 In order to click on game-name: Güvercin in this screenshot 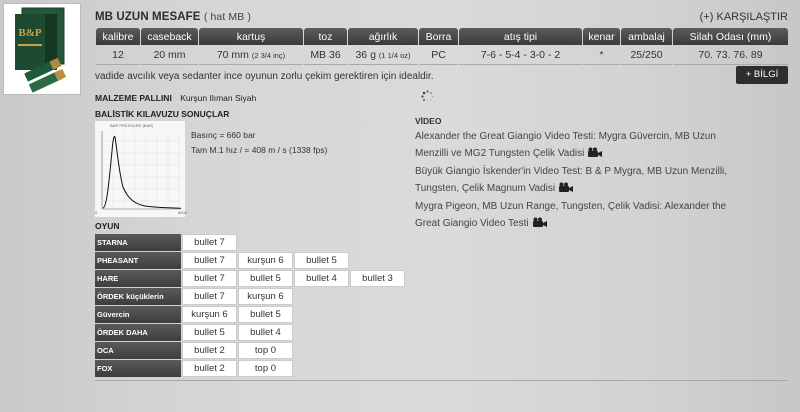, I will do `click(138, 314)`.